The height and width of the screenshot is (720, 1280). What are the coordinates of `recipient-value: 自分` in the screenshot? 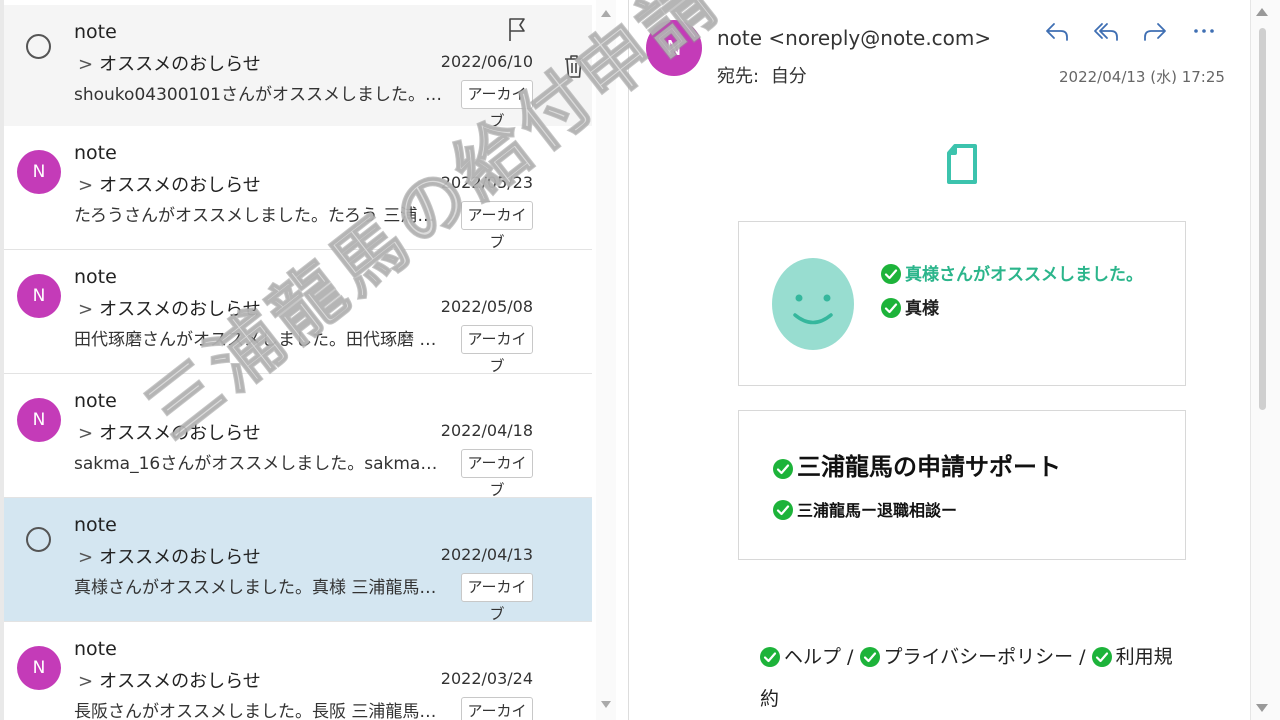 It's located at (788, 76).